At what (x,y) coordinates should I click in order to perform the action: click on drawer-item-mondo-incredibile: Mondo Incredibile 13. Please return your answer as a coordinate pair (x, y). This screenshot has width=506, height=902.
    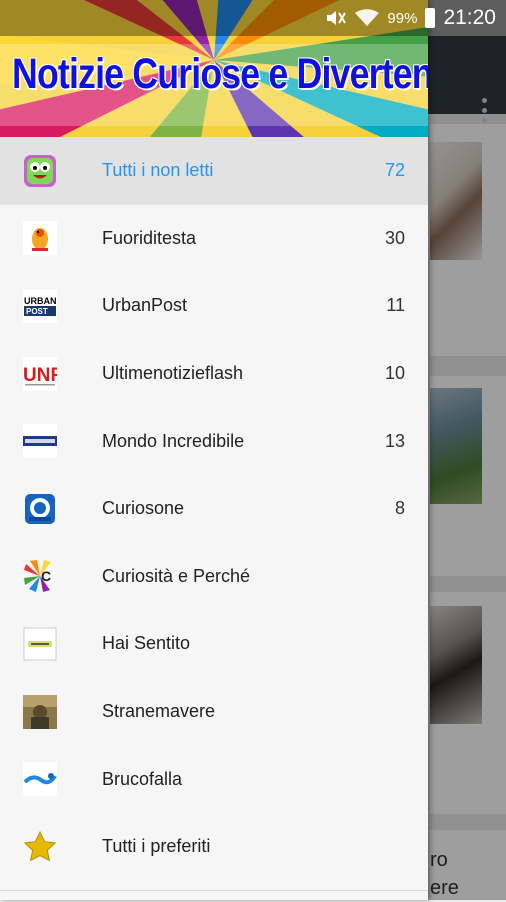
    Looking at the image, I should click on (214, 441).